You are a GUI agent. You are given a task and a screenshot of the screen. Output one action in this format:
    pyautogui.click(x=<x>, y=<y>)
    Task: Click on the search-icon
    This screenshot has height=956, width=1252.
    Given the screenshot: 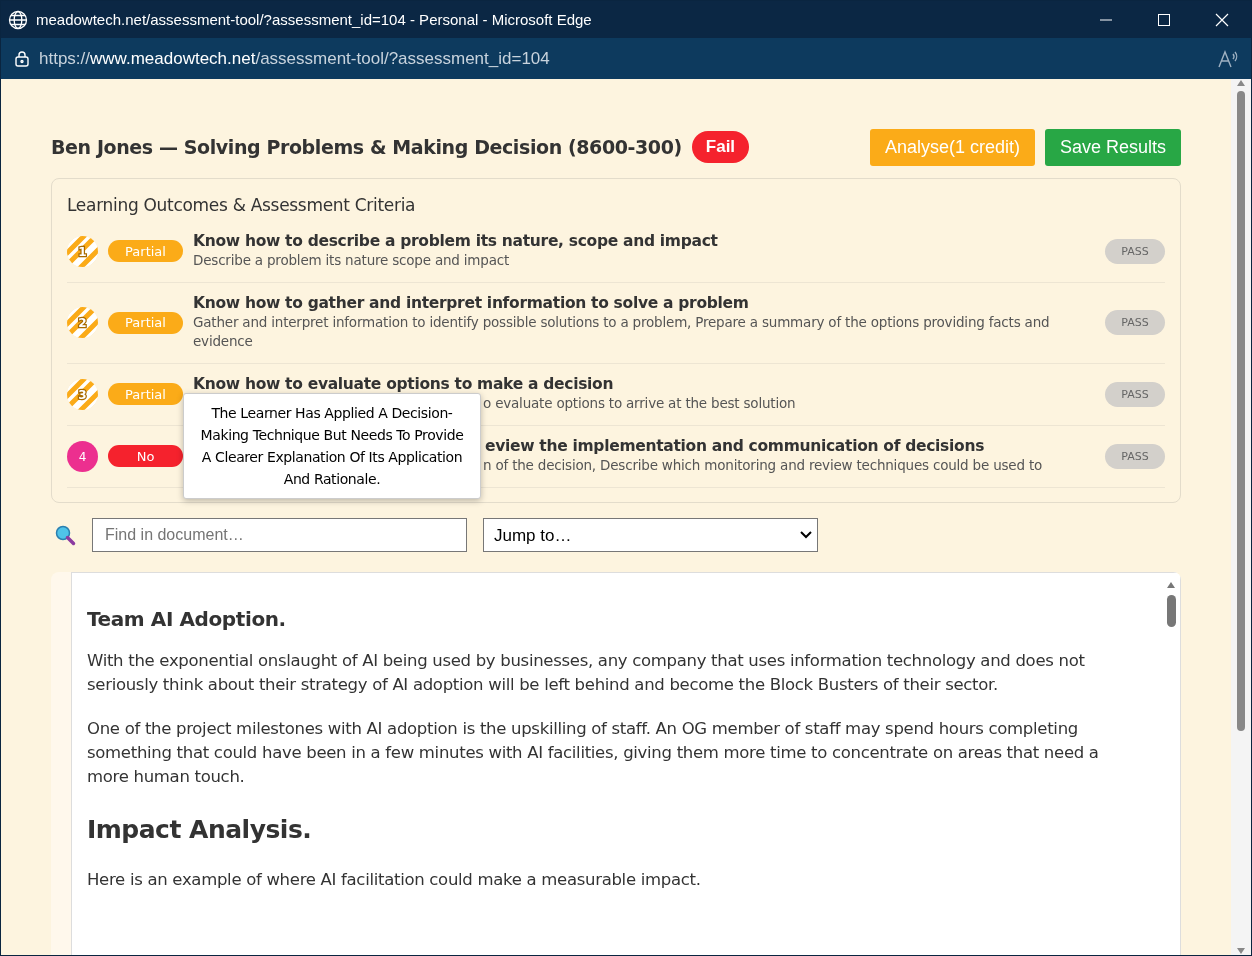 What is the action you would take?
    pyautogui.click(x=65, y=535)
    